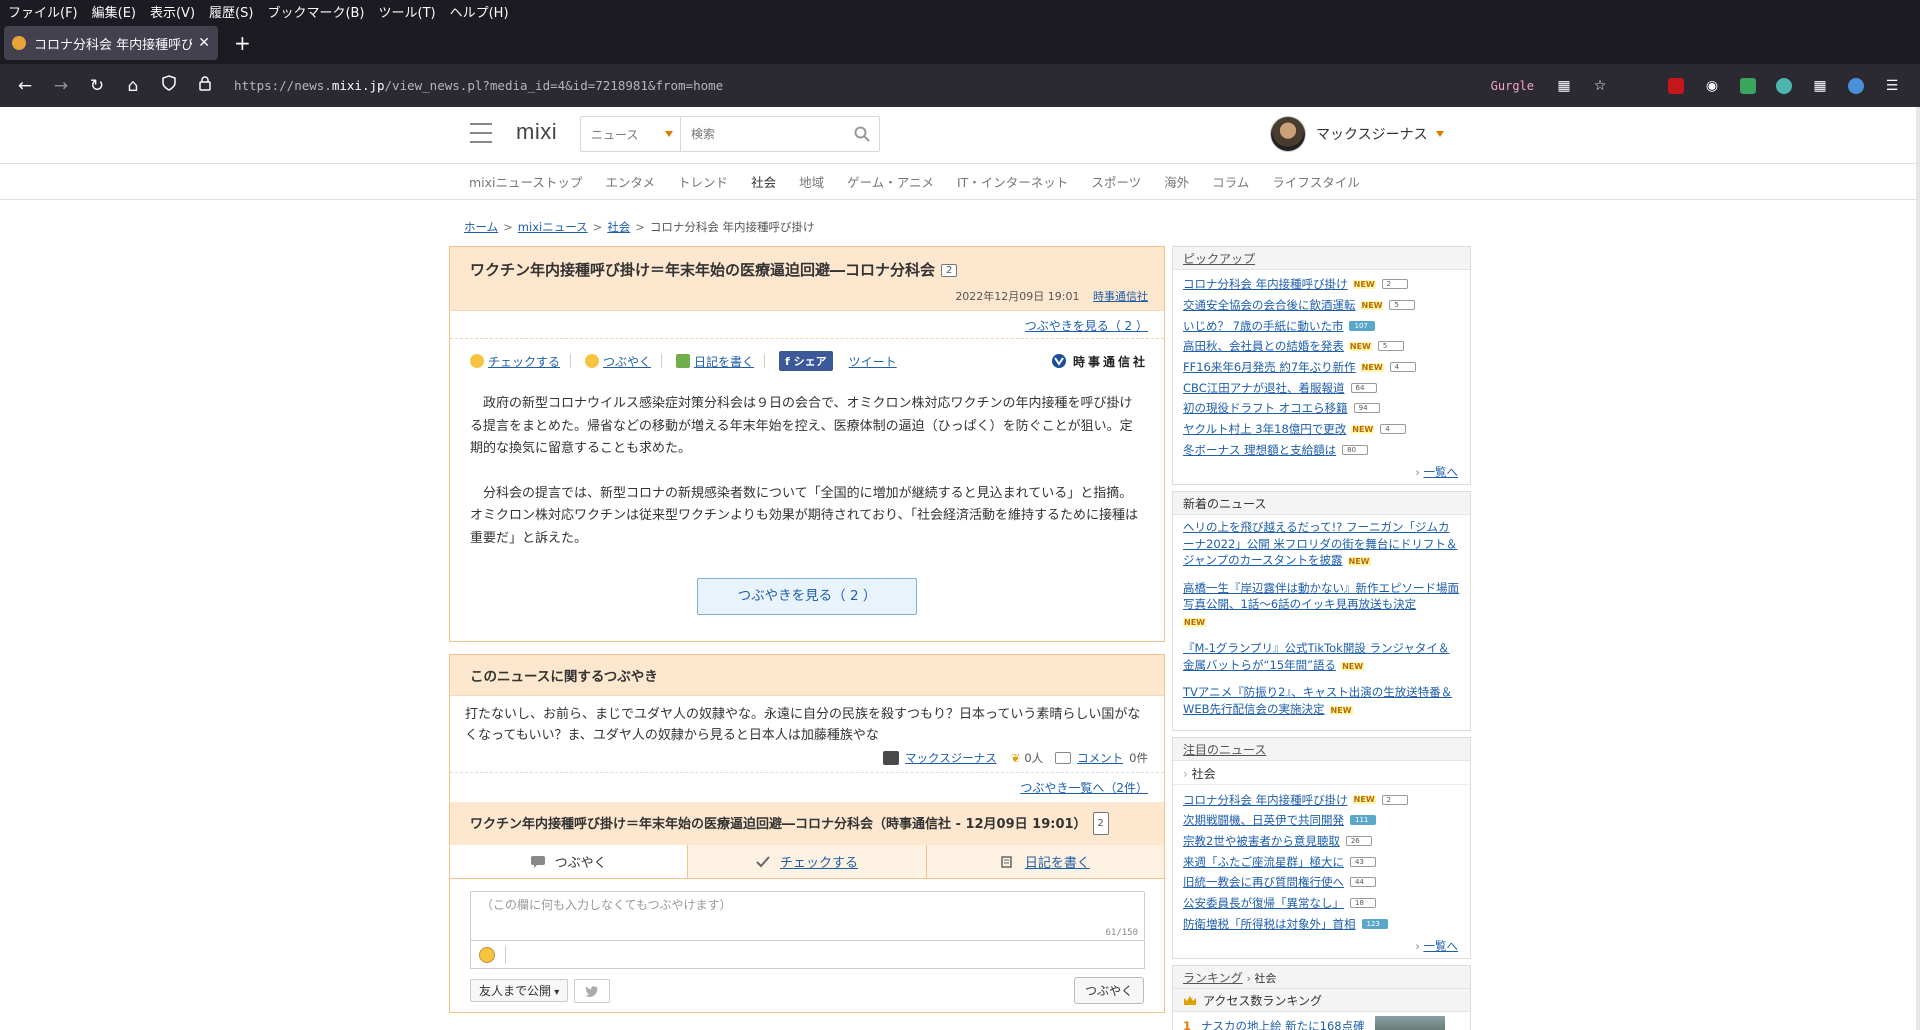 Image resolution: width=1920 pixels, height=1030 pixels. What do you see at coordinates (524, 361) in the screenshot?
I see `check-link: チェックする` at bounding box center [524, 361].